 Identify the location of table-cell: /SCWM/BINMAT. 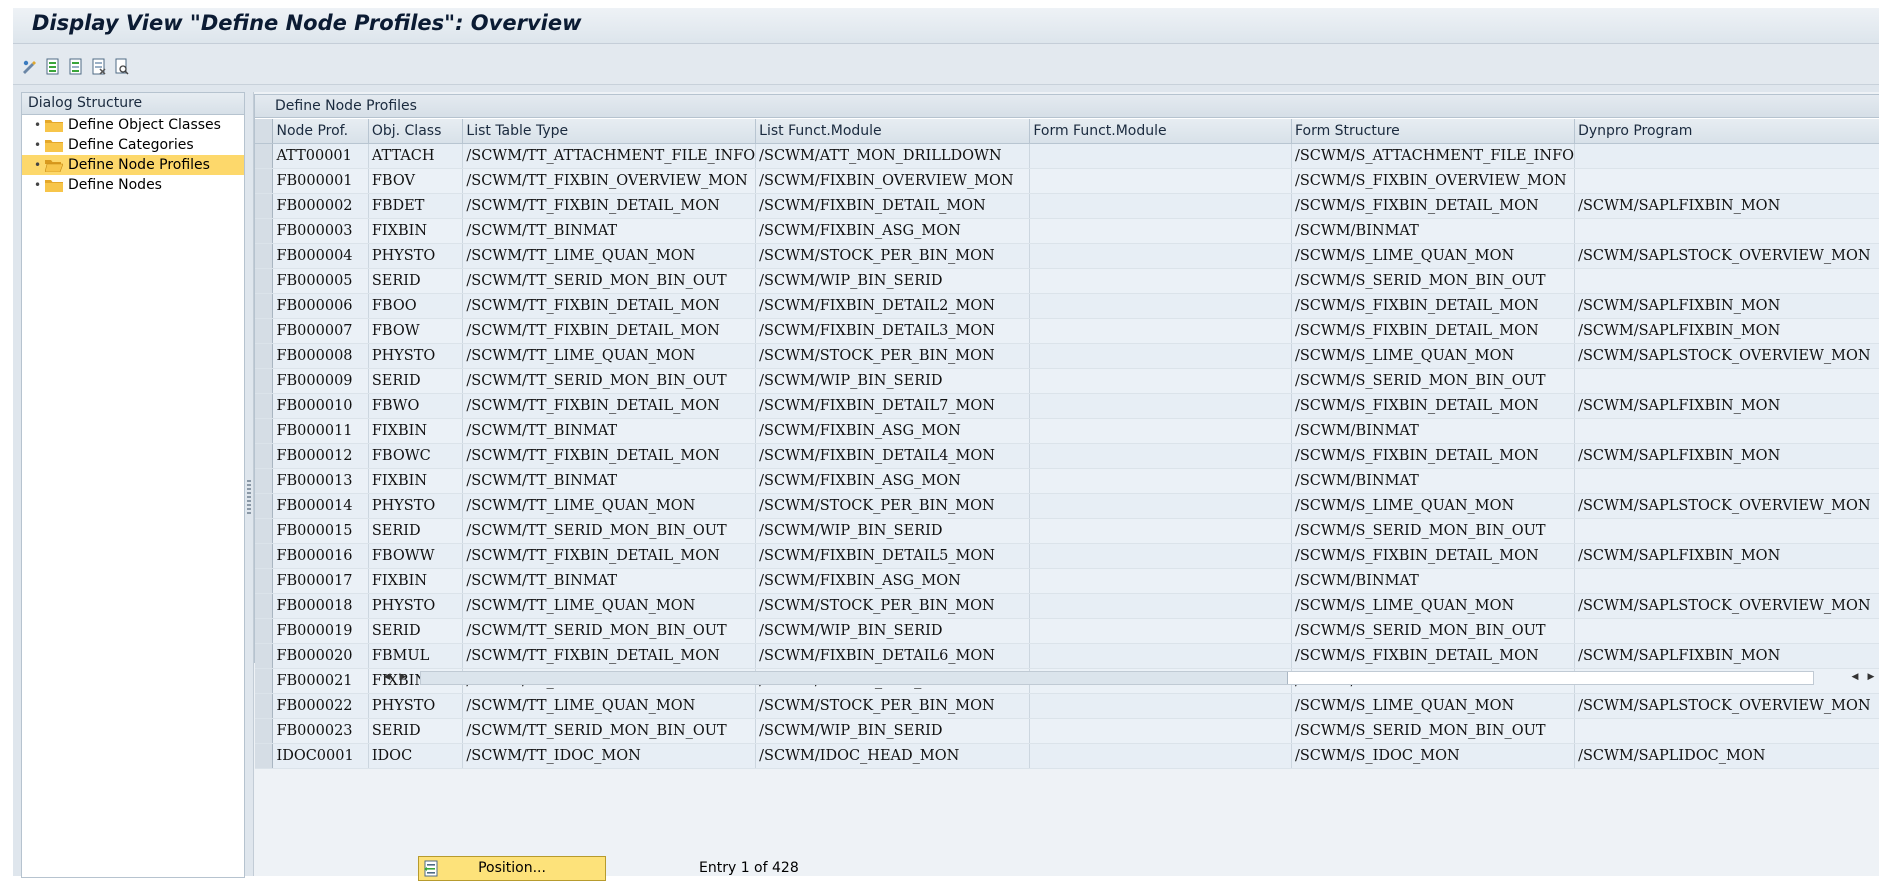
(1433, 431).